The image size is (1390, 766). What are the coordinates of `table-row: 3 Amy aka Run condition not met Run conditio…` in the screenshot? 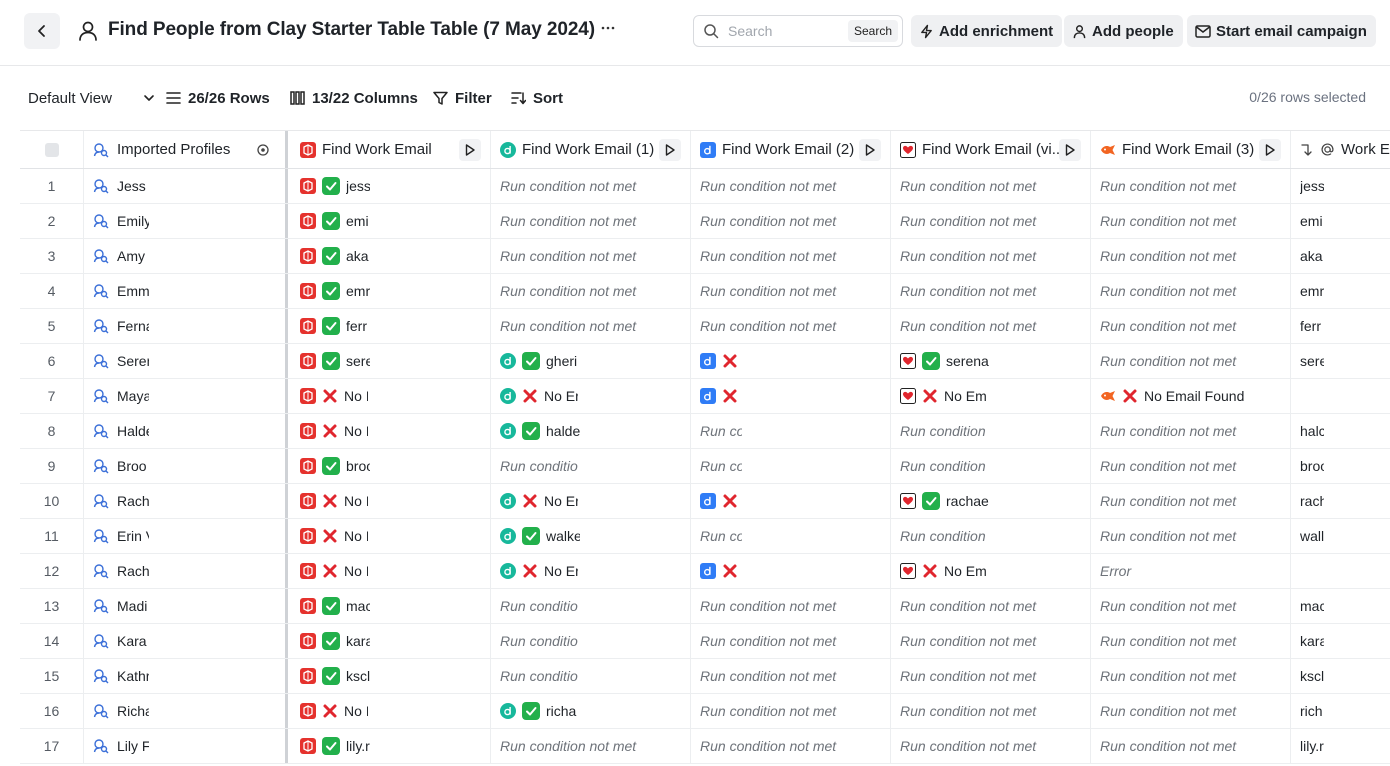 It's located at (705, 256).